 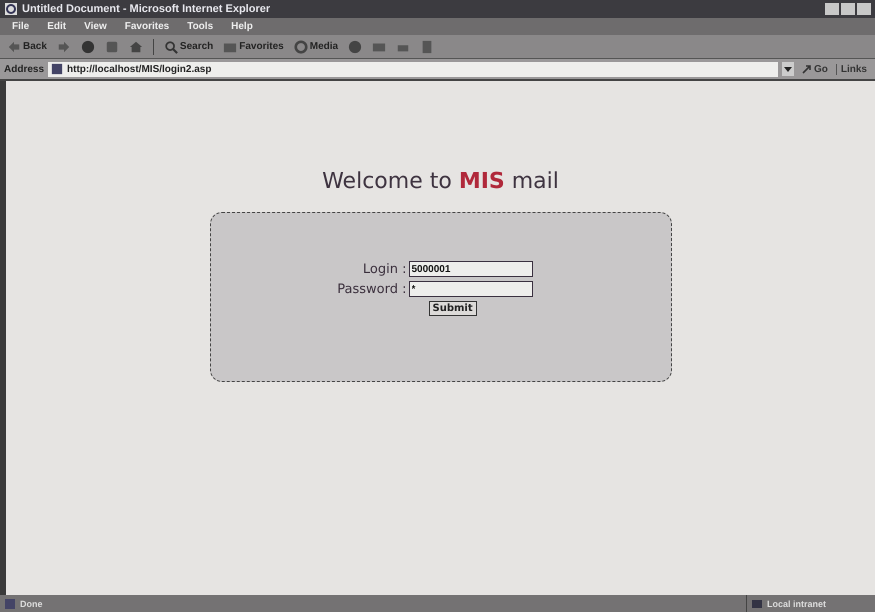 What do you see at coordinates (95, 26) in the screenshot?
I see `menu-item: View` at bounding box center [95, 26].